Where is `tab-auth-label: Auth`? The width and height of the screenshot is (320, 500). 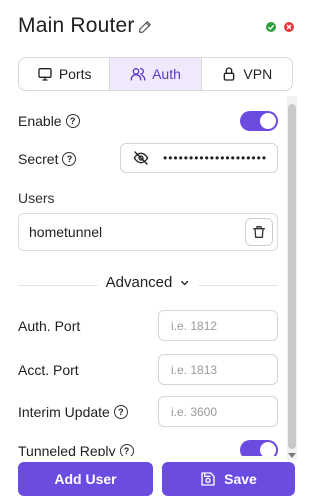
tab-auth-label: Auth is located at coordinates (166, 74).